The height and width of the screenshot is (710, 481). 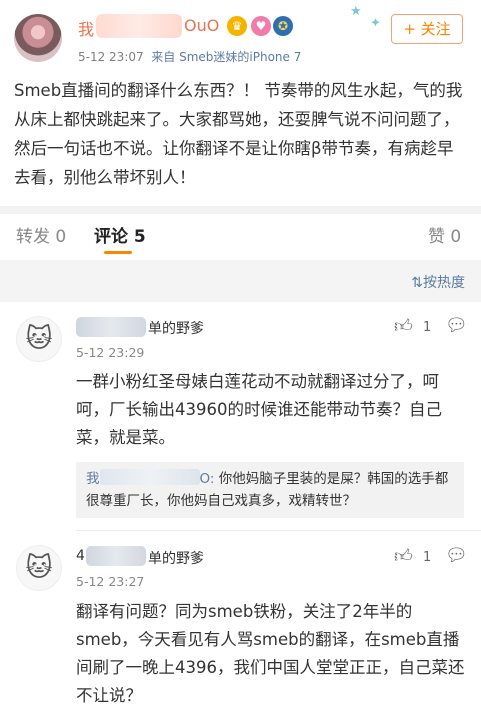 What do you see at coordinates (139, 26) in the screenshot?
I see `author-name-blur` at bounding box center [139, 26].